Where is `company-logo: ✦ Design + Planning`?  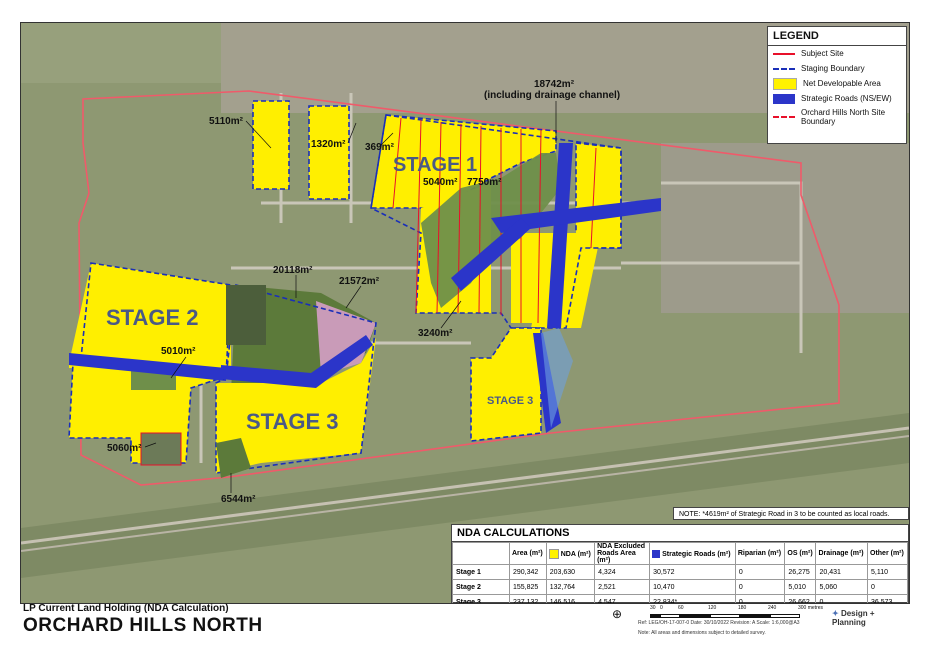
company-logo: ✦ Design + Planning is located at coordinates (870, 618).